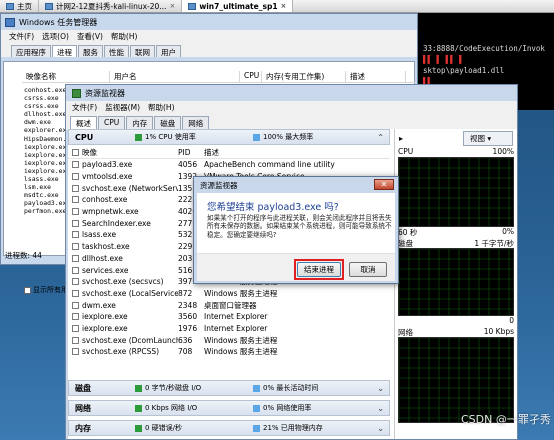 The image size is (554, 440). What do you see at coordinates (64, 51) in the screenshot?
I see `tab-processes: 进程` at bounding box center [64, 51].